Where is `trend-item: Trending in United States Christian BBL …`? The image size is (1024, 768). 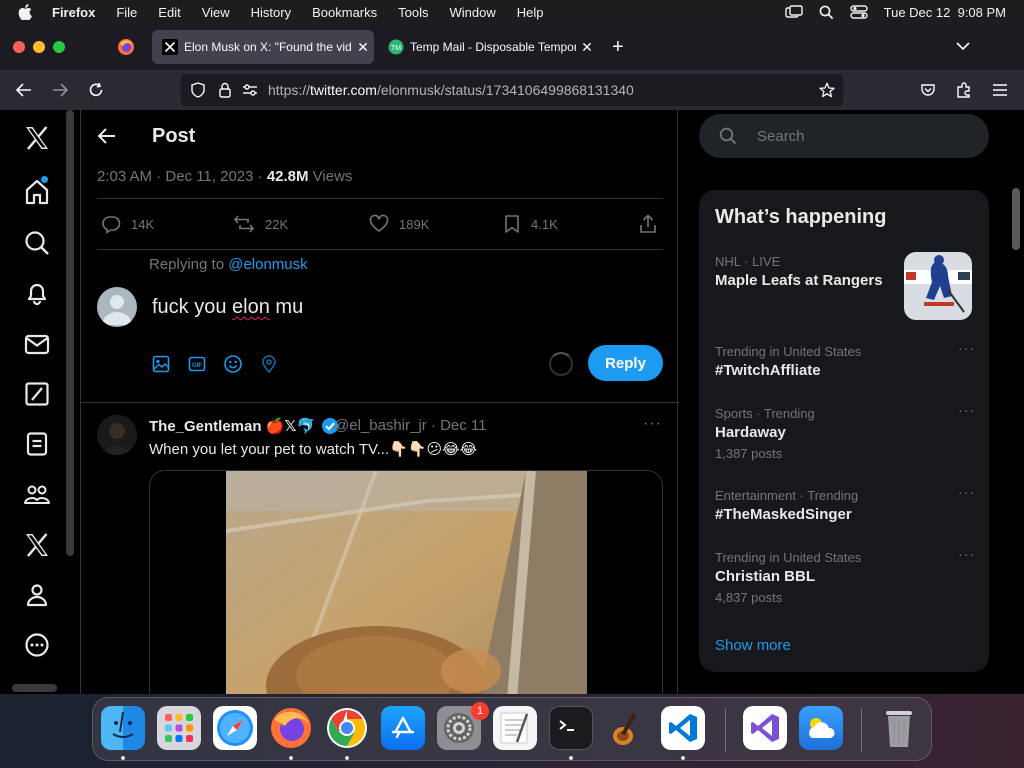 trend-item: Trending in United States Christian BBL … is located at coordinates (845, 575).